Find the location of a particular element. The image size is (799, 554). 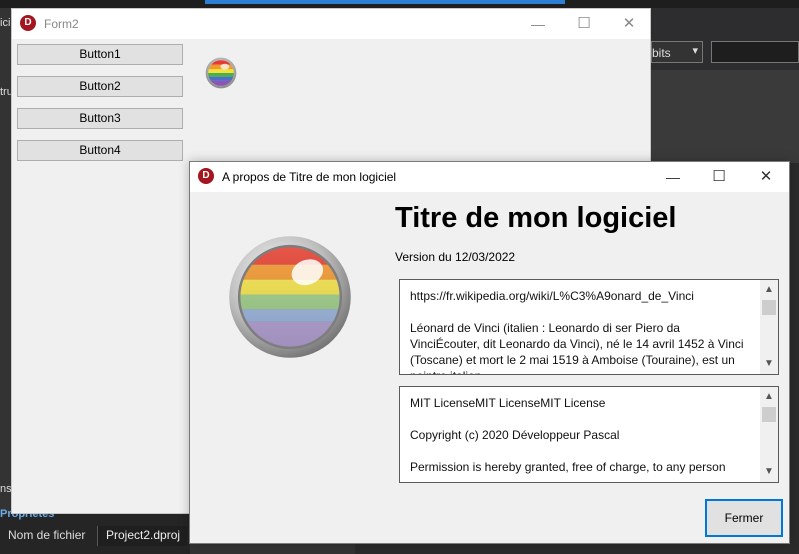

ide-combo-text: bits is located at coordinates (661, 53).